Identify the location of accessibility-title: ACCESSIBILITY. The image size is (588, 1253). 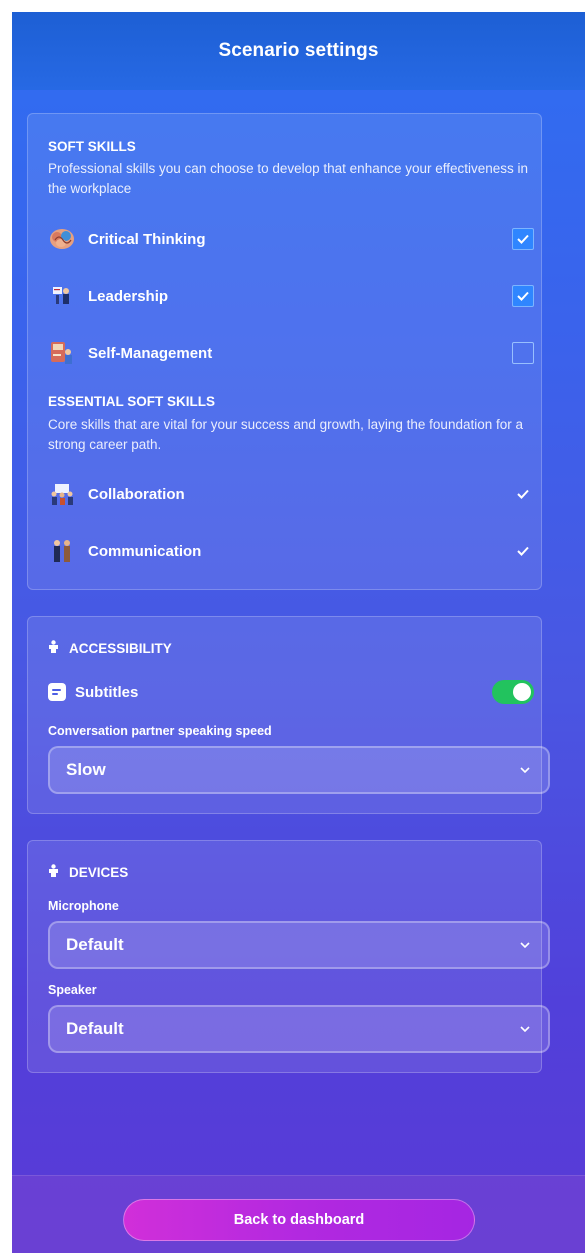
(110, 648).